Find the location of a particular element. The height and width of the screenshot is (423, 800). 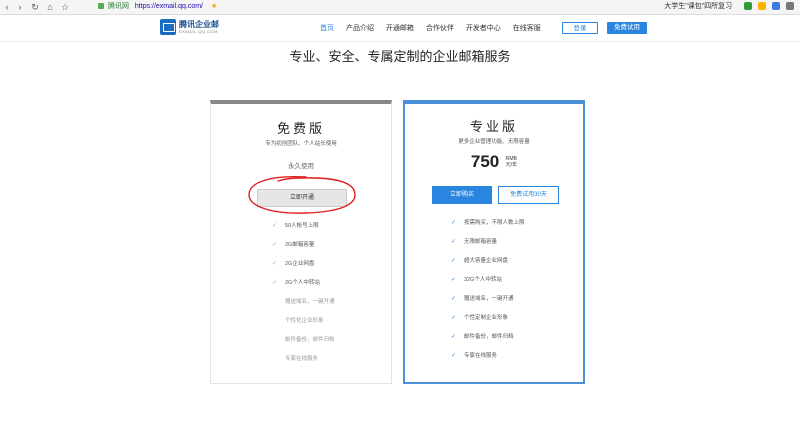

security-label: 腾讯网 is located at coordinates (118, 6).